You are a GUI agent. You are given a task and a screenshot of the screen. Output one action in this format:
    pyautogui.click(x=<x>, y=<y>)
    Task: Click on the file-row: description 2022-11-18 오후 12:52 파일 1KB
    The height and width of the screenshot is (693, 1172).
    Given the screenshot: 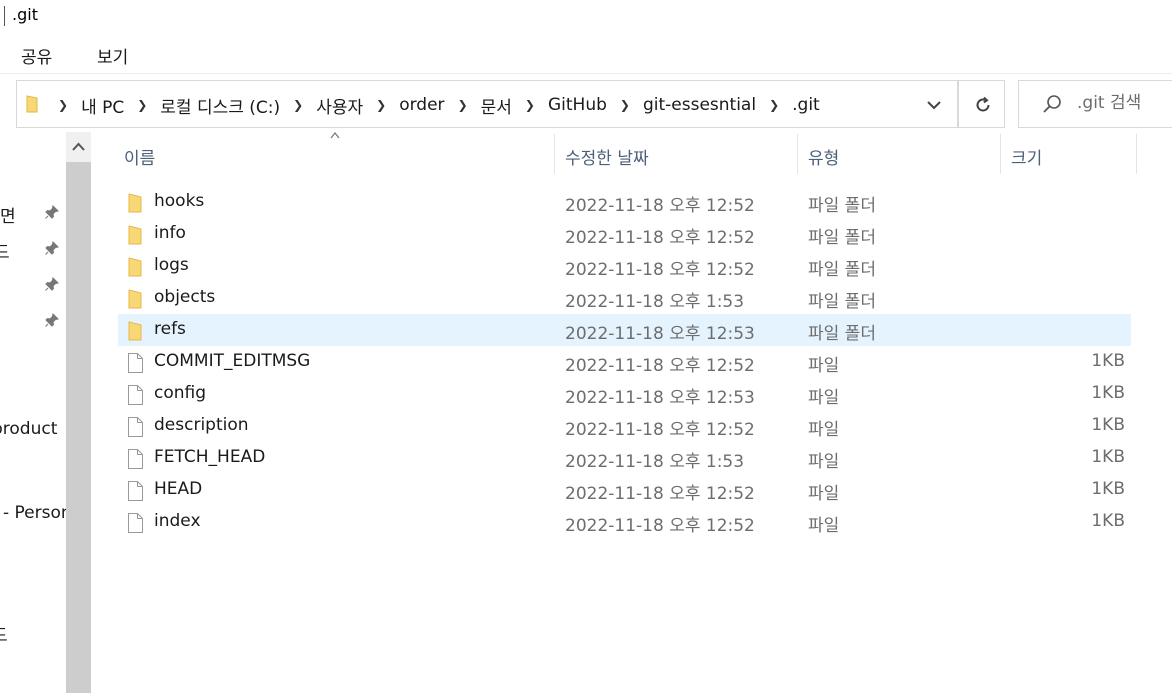 What is the action you would take?
    pyautogui.click(x=624, y=426)
    